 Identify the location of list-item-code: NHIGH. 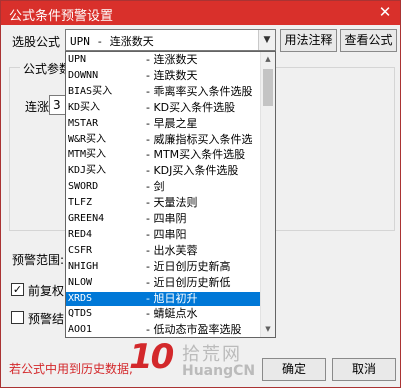
(83, 266).